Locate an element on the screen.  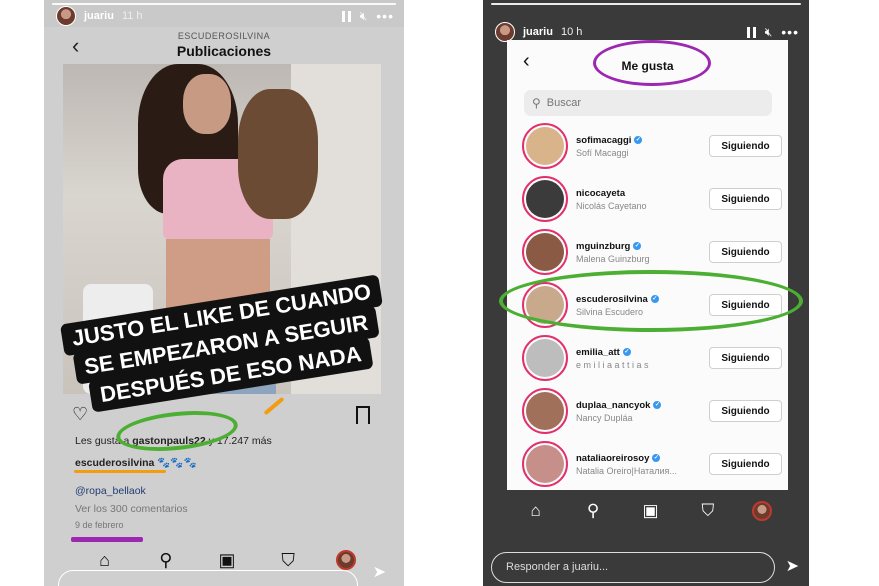
caption-text: 🐾🐾🐾 is located at coordinates (177, 463).